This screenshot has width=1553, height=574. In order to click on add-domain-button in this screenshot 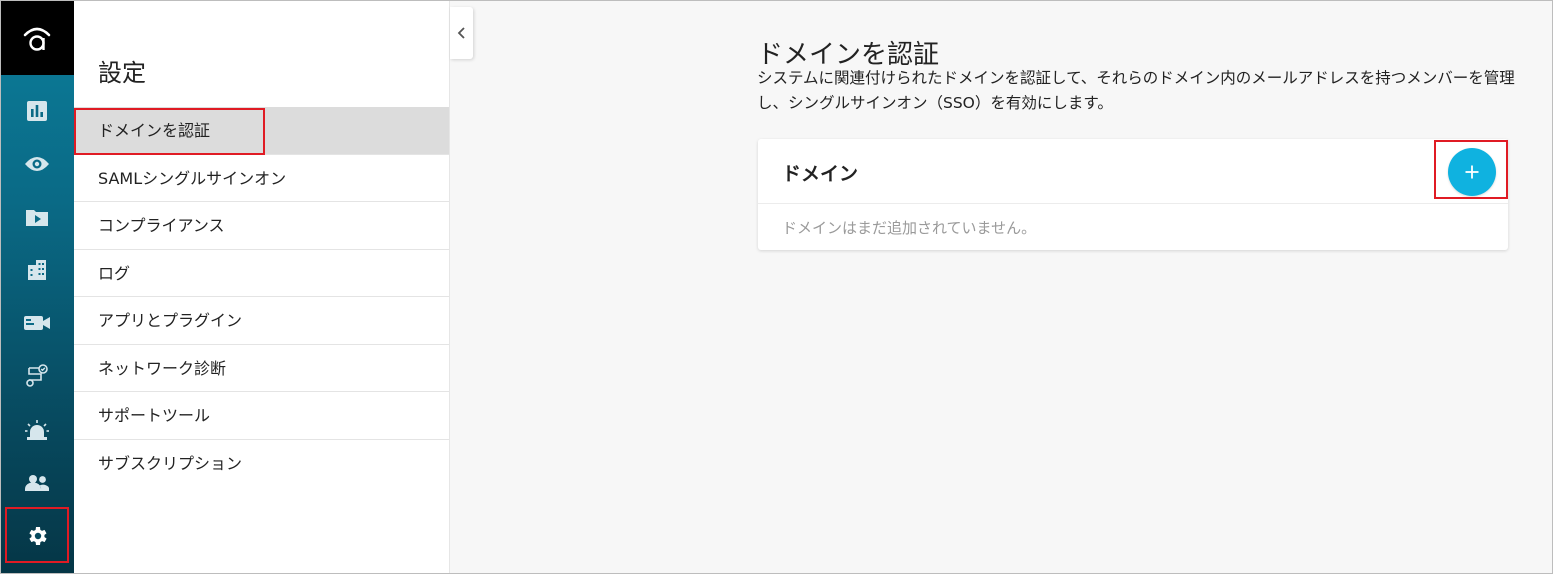, I will do `click(1472, 172)`.